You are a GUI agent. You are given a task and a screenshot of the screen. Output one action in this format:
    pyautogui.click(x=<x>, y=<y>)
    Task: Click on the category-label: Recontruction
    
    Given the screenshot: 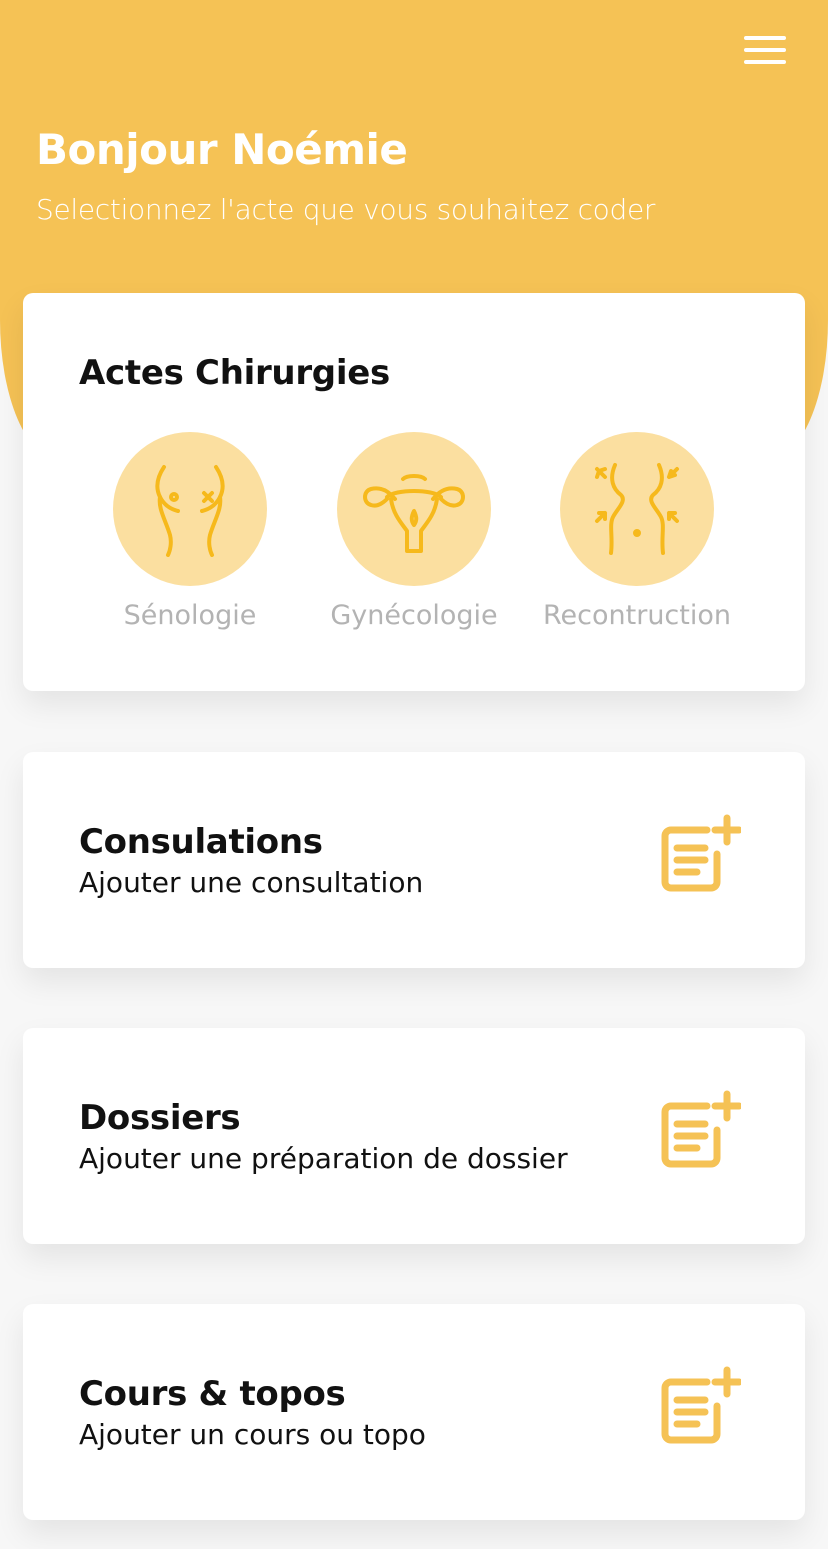 What is the action you would take?
    pyautogui.click(x=637, y=615)
    